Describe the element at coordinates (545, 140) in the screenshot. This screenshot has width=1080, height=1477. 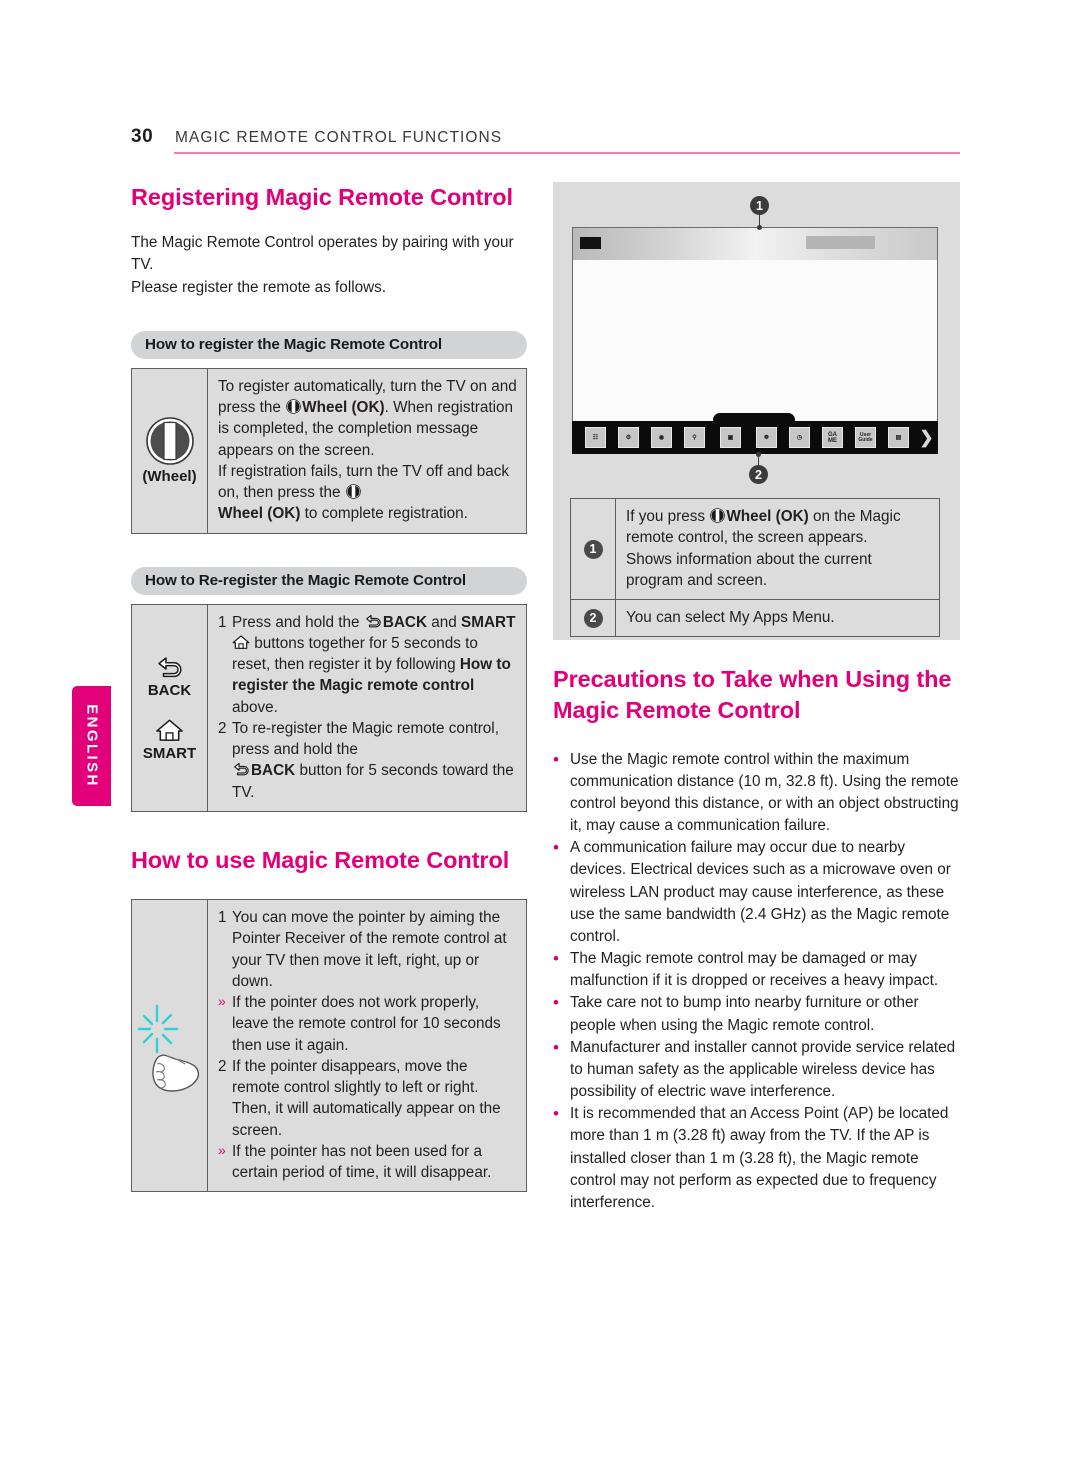
I see `page-header: 30 MAGIC REMOTE CONTROL FUNCTIONS` at that location.